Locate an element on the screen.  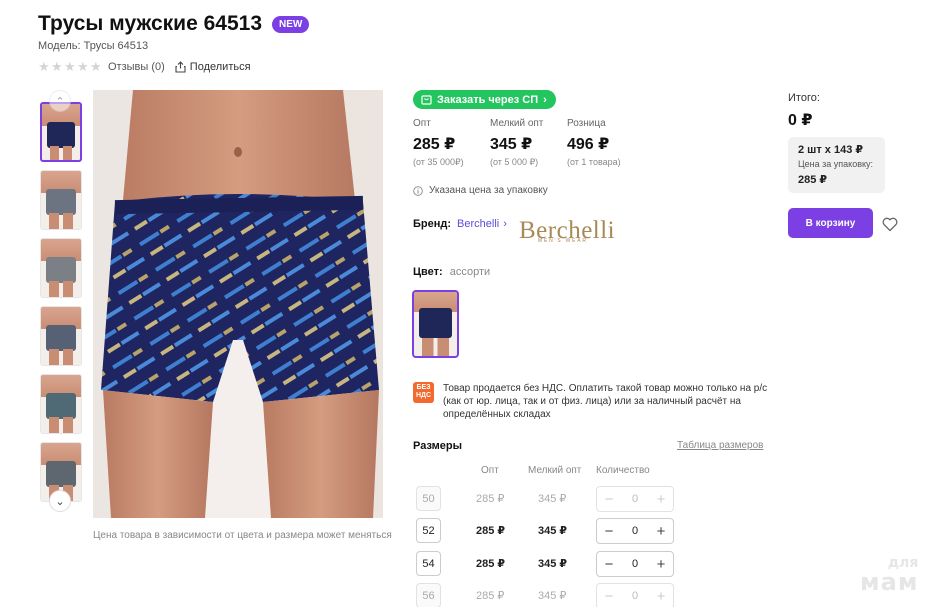
share-label: Поделиться is located at coordinates (220, 67).